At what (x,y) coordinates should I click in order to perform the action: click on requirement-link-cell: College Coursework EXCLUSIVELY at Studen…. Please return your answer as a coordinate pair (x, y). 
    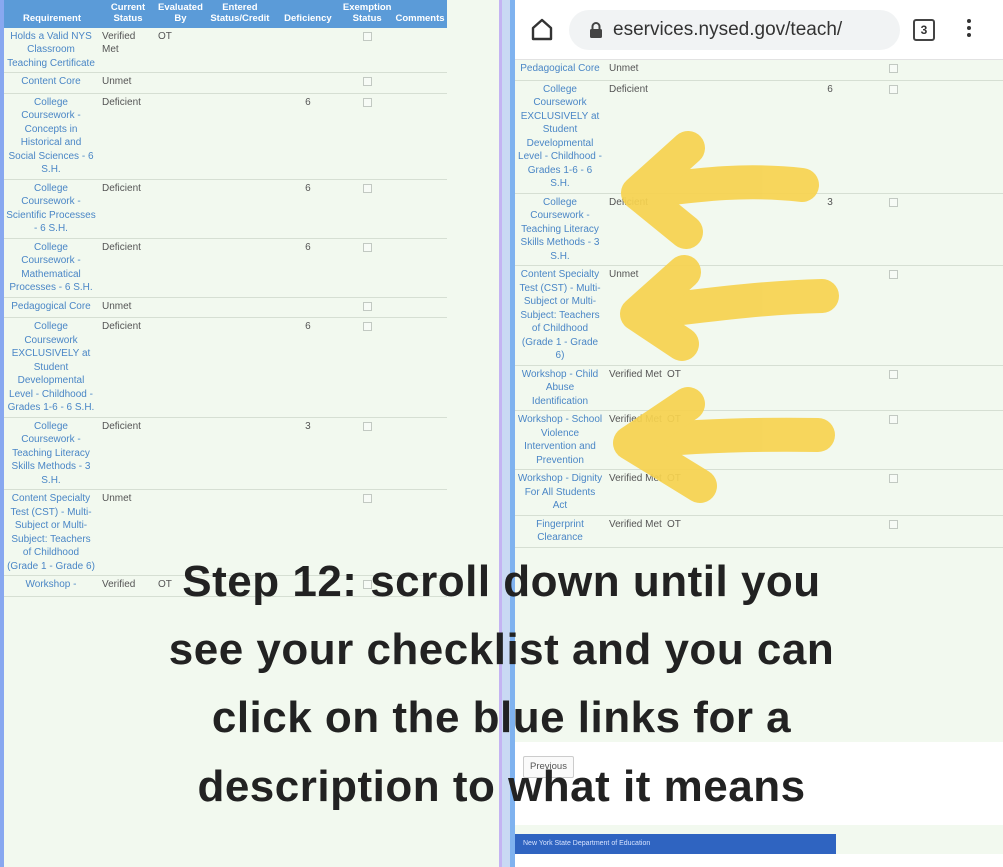
    Looking at the image, I should click on (52, 367).